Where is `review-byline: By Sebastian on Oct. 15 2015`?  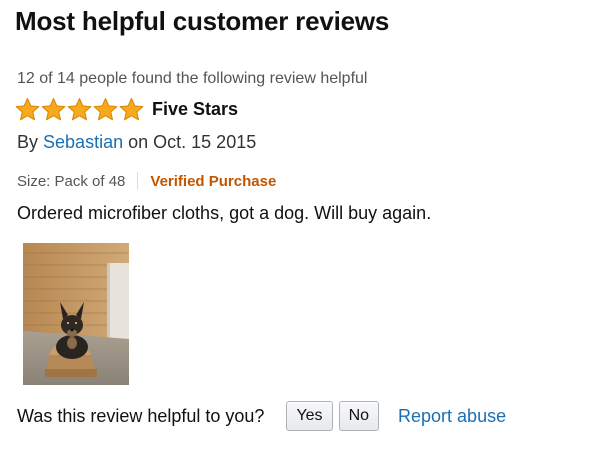
review-byline: By Sebastian on Oct. 15 2015 is located at coordinates (136, 142).